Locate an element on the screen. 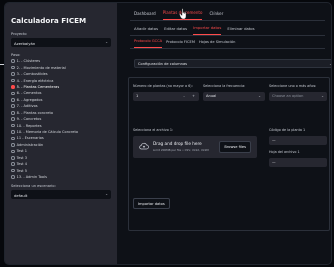  step-label-text: 7. - Aditivos is located at coordinates (27, 106).